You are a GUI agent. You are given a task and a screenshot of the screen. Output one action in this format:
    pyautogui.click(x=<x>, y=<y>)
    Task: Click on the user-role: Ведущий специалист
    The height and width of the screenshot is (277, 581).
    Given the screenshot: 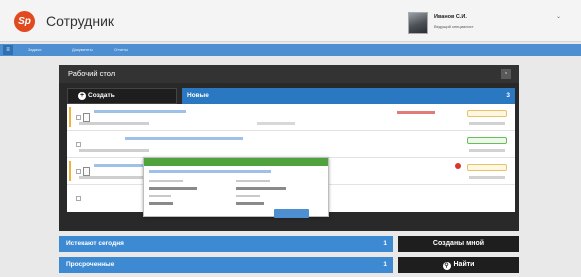 What is the action you would take?
    pyautogui.click(x=454, y=26)
    